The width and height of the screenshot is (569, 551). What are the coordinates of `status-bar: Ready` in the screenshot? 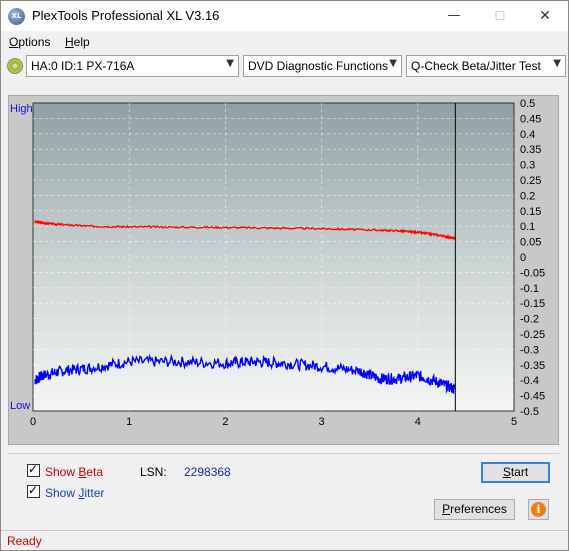 It's located at (284, 540).